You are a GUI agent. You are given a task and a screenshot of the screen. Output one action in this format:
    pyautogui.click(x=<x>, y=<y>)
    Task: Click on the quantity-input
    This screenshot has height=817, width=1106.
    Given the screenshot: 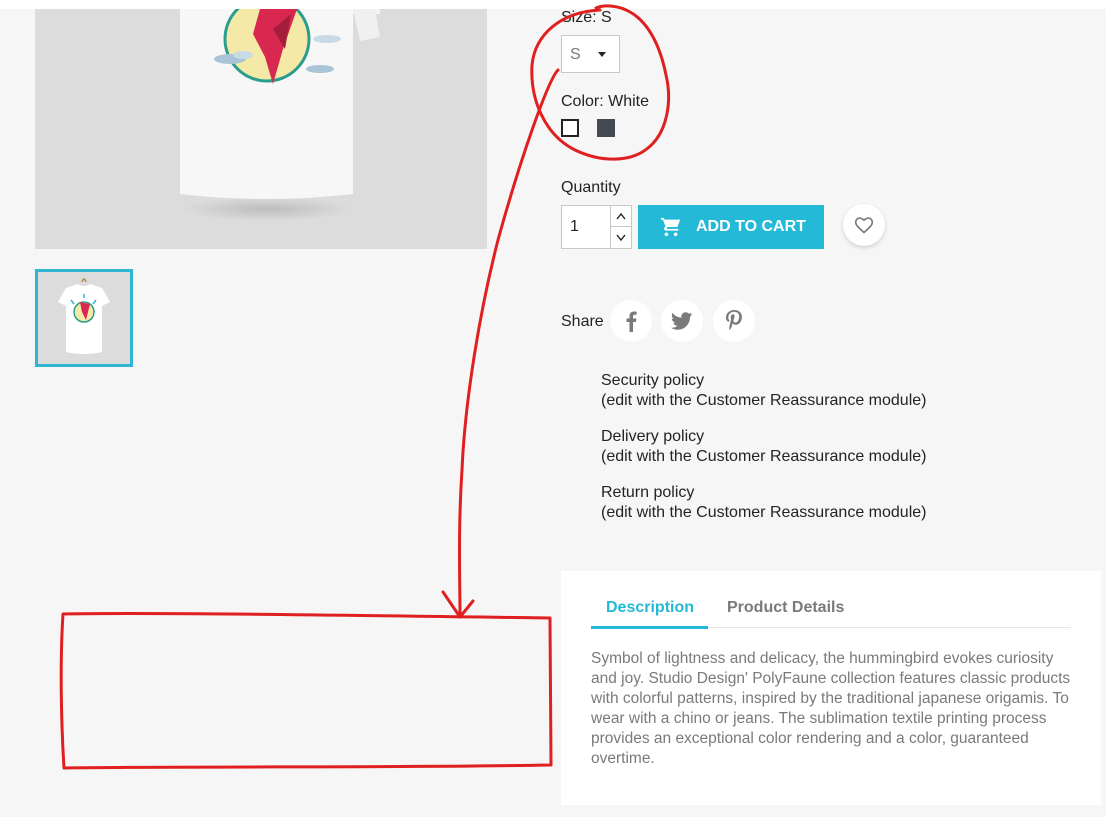 What is the action you would take?
    pyautogui.click(x=586, y=227)
    